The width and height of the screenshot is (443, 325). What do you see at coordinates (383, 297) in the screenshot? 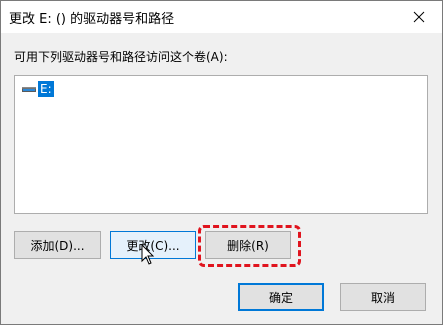
I see `cancel-button: 取消` at bounding box center [383, 297].